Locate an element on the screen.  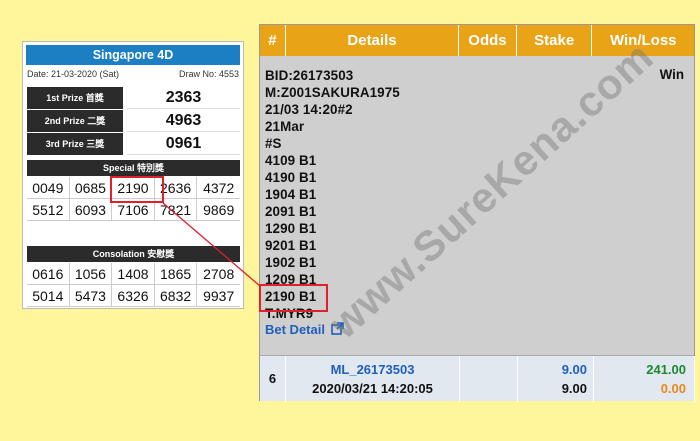
special-header: Special 特別獎 is located at coordinates (133, 168).